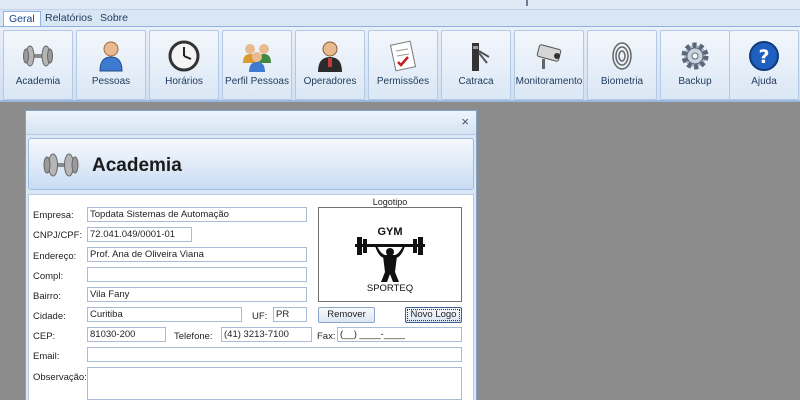  I want to click on person-icon, so click(111, 56).